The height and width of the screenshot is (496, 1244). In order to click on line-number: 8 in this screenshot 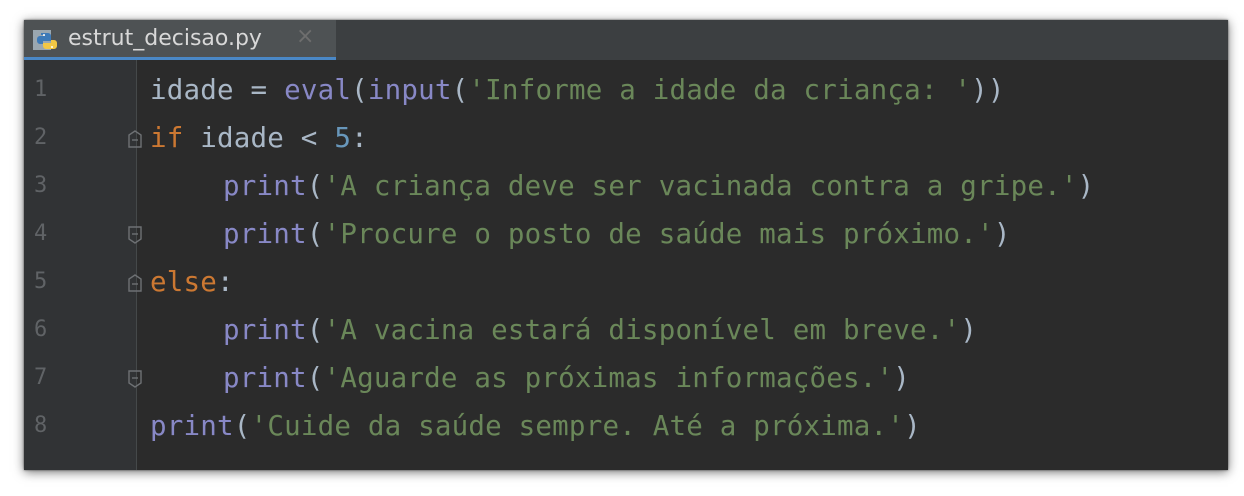, I will do `click(41, 425)`.